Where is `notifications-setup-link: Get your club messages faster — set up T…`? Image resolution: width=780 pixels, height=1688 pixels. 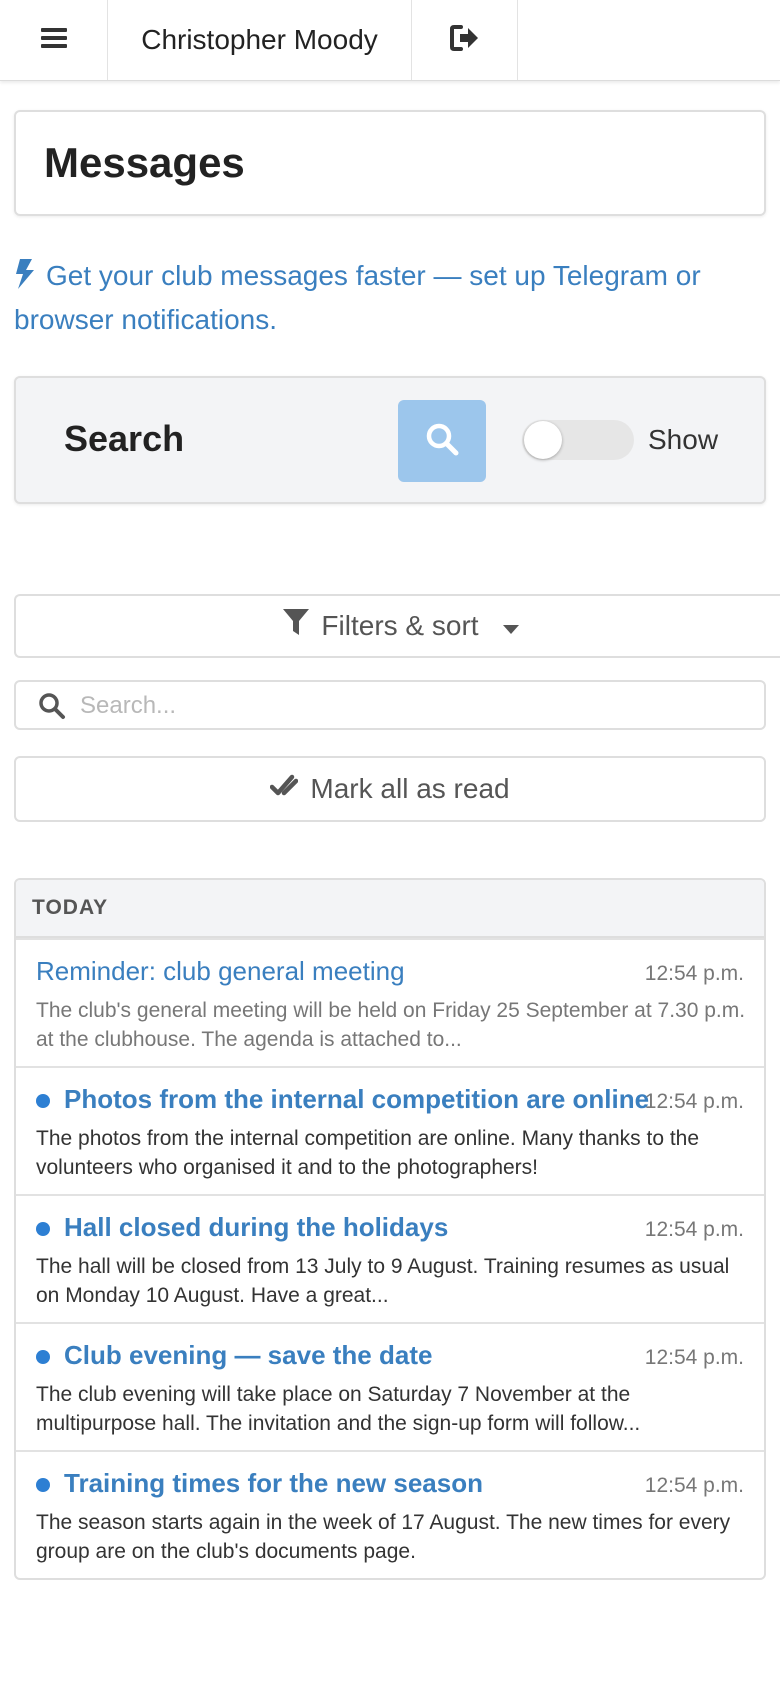 notifications-setup-link: Get your club messages faster — set up T… is located at coordinates (384, 298).